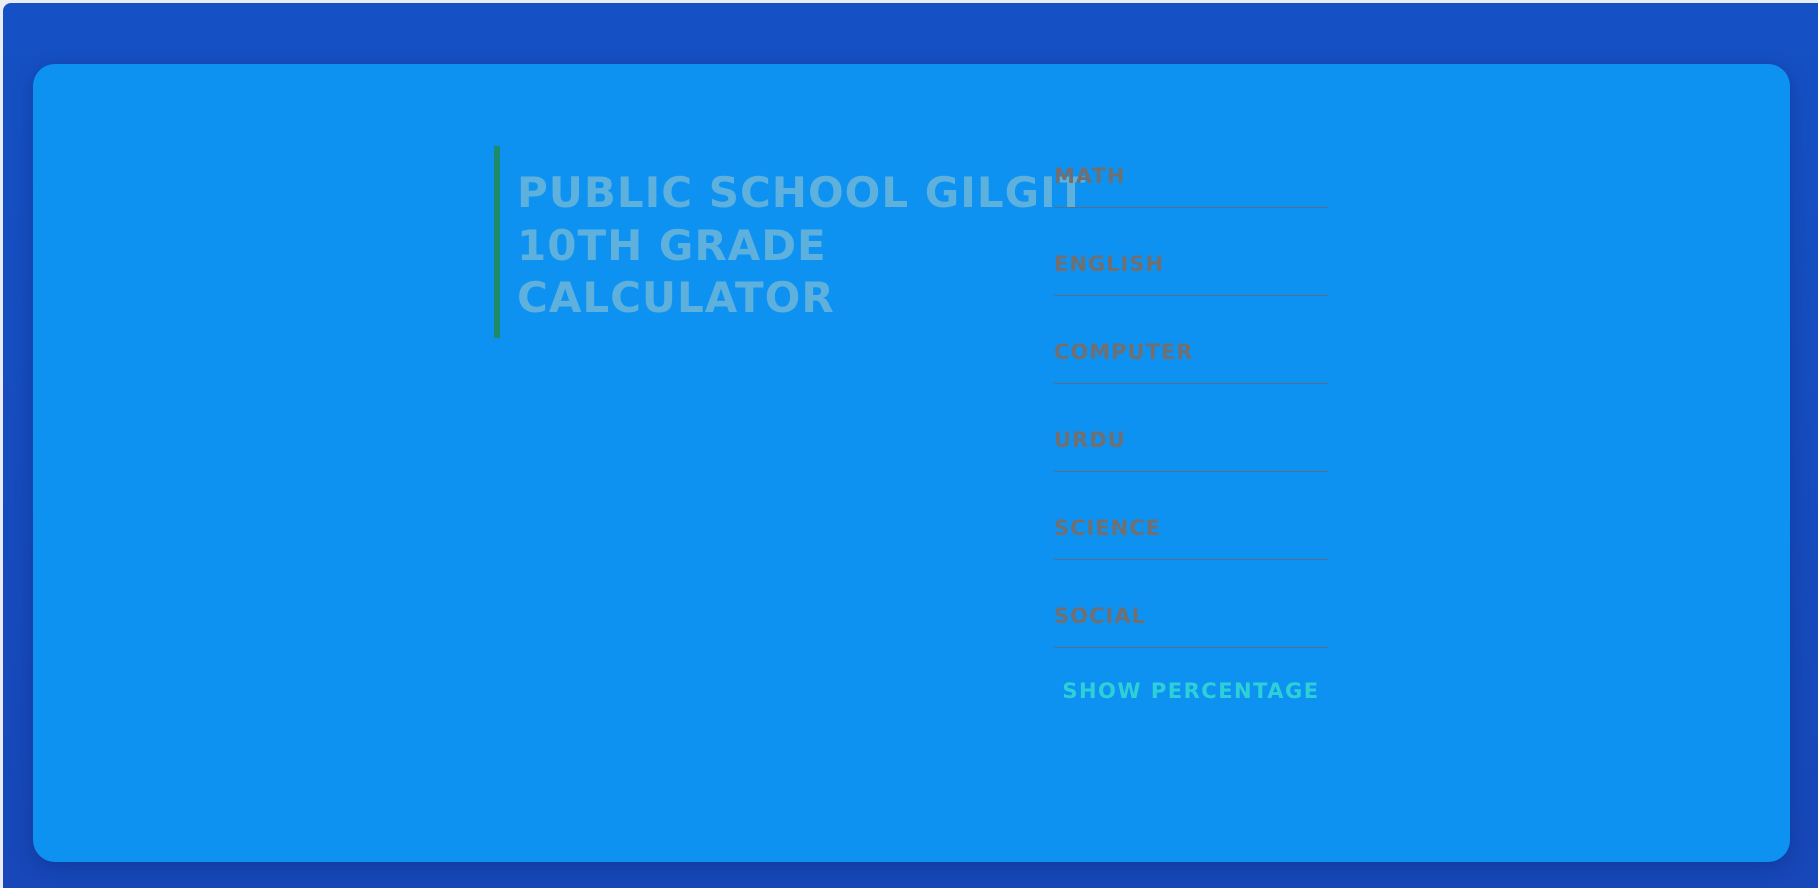 The height and width of the screenshot is (888, 1818). I want to click on math-input, so click(1191, 184).